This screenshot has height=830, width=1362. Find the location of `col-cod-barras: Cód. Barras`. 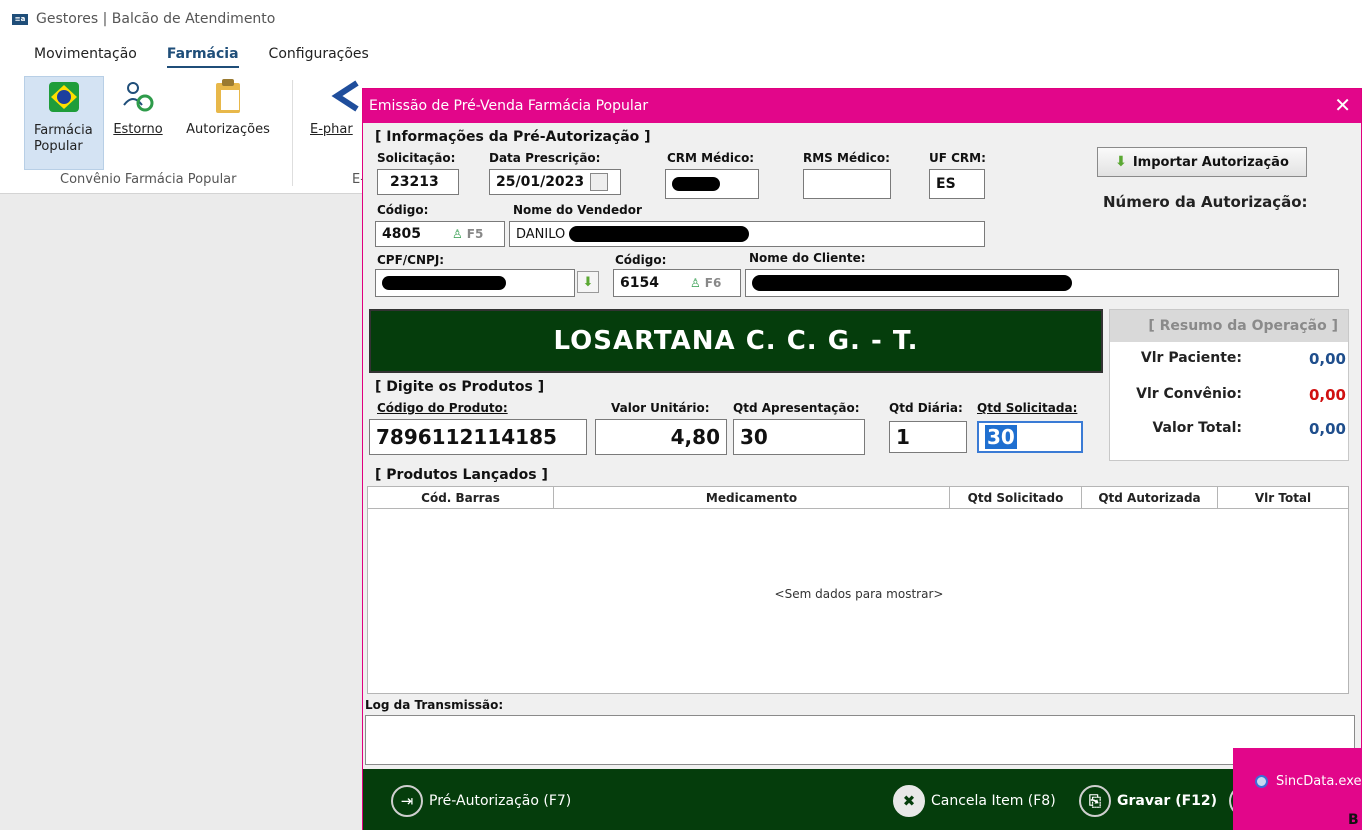

col-cod-barras: Cód. Barras is located at coordinates (461, 497).